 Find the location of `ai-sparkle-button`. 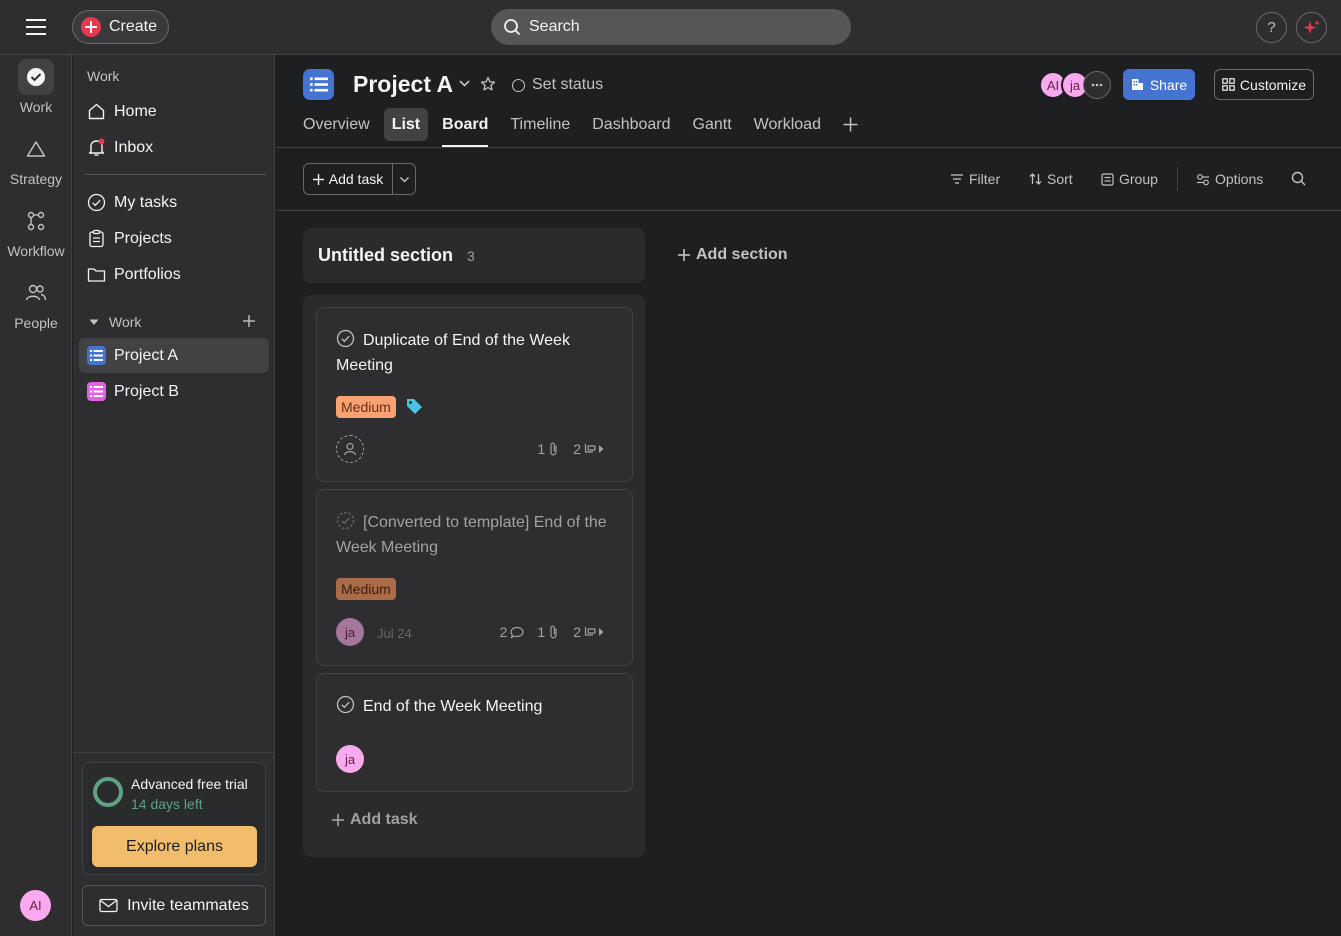

ai-sparkle-button is located at coordinates (1311, 27).